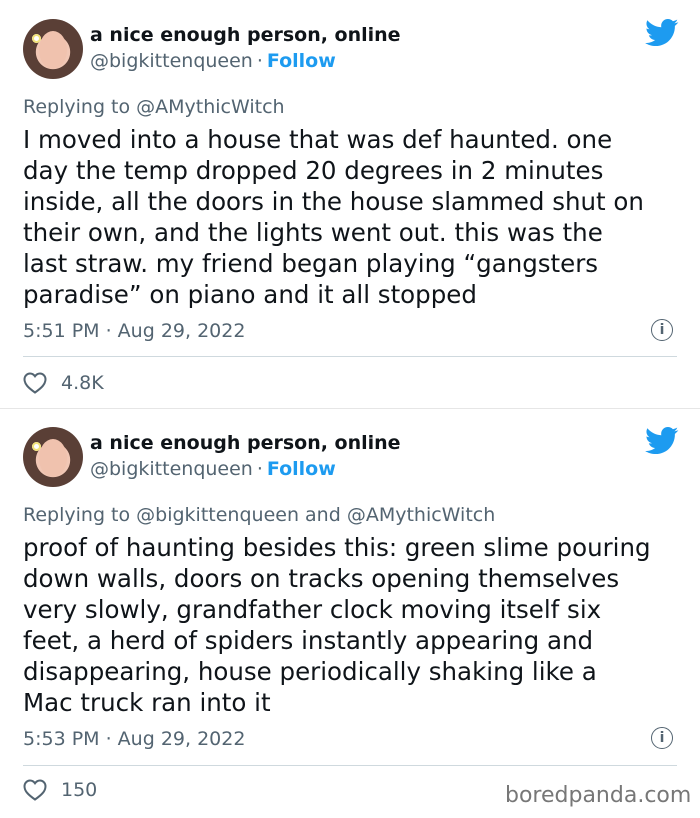 This screenshot has width=700, height=818. What do you see at coordinates (82, 383) in the screenshot?
I see `like-count: 4.8K` at bounding box center [82, 383].